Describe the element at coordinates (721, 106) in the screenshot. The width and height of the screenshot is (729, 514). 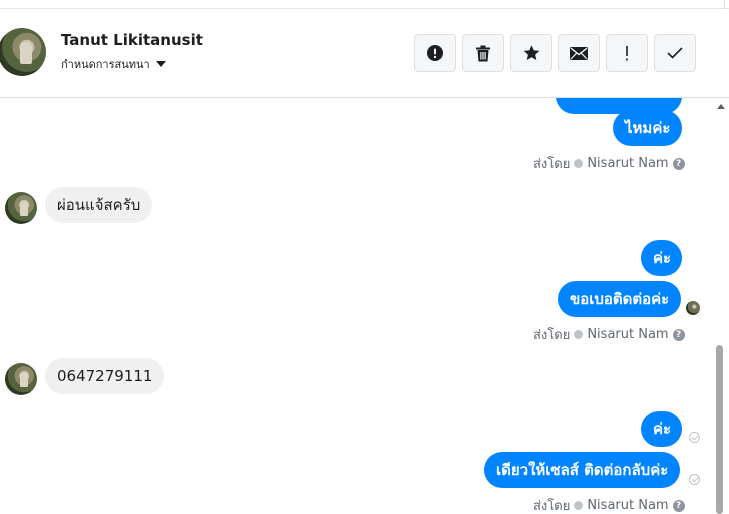
I see `scroll-up-arrow-icon` at that location.